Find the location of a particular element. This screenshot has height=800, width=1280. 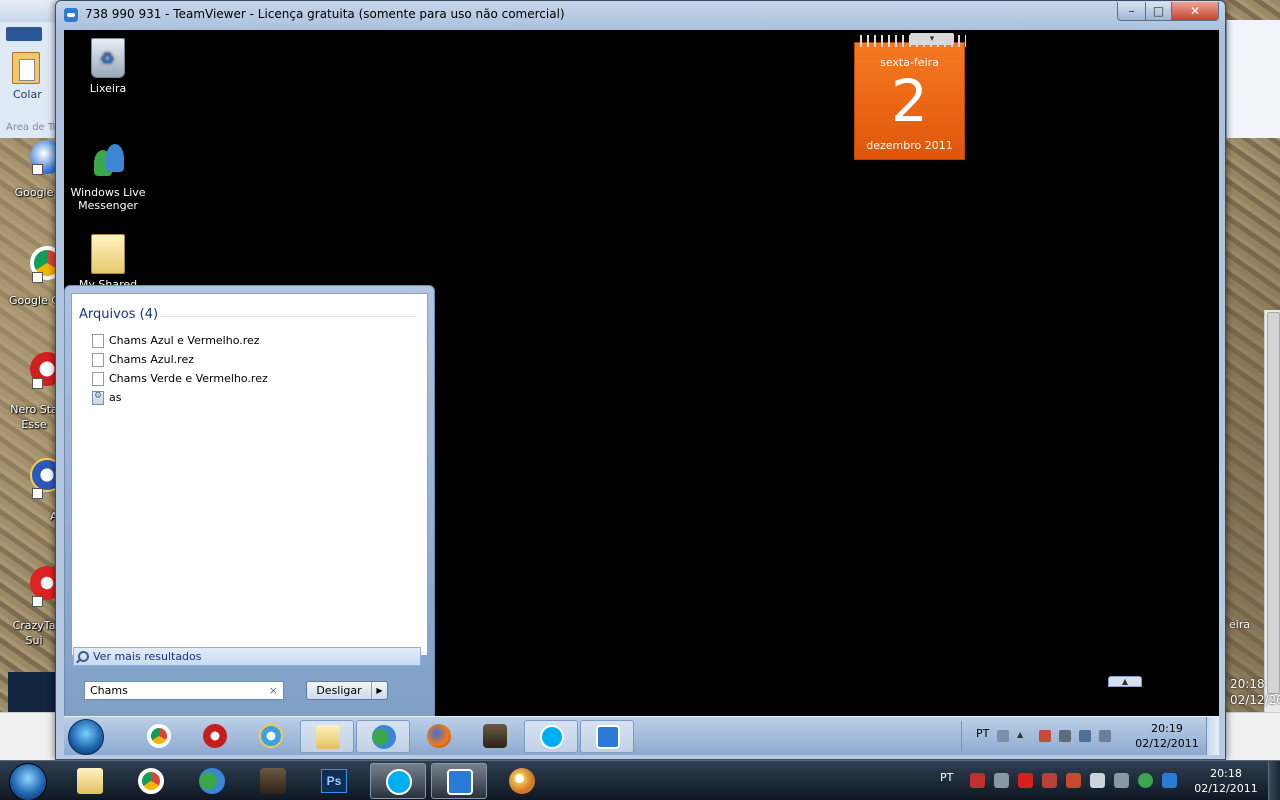

sync-icon is located at coordinates (1145, 780).